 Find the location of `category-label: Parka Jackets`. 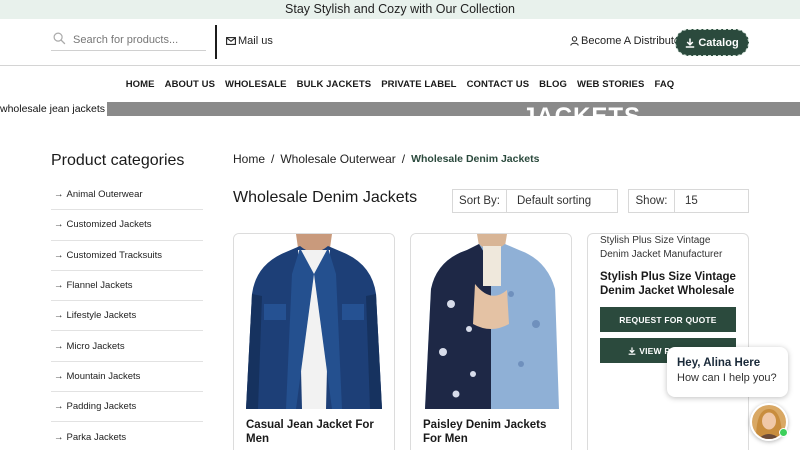

category-label: Parka Jackets is located at coordinates (96, 437).